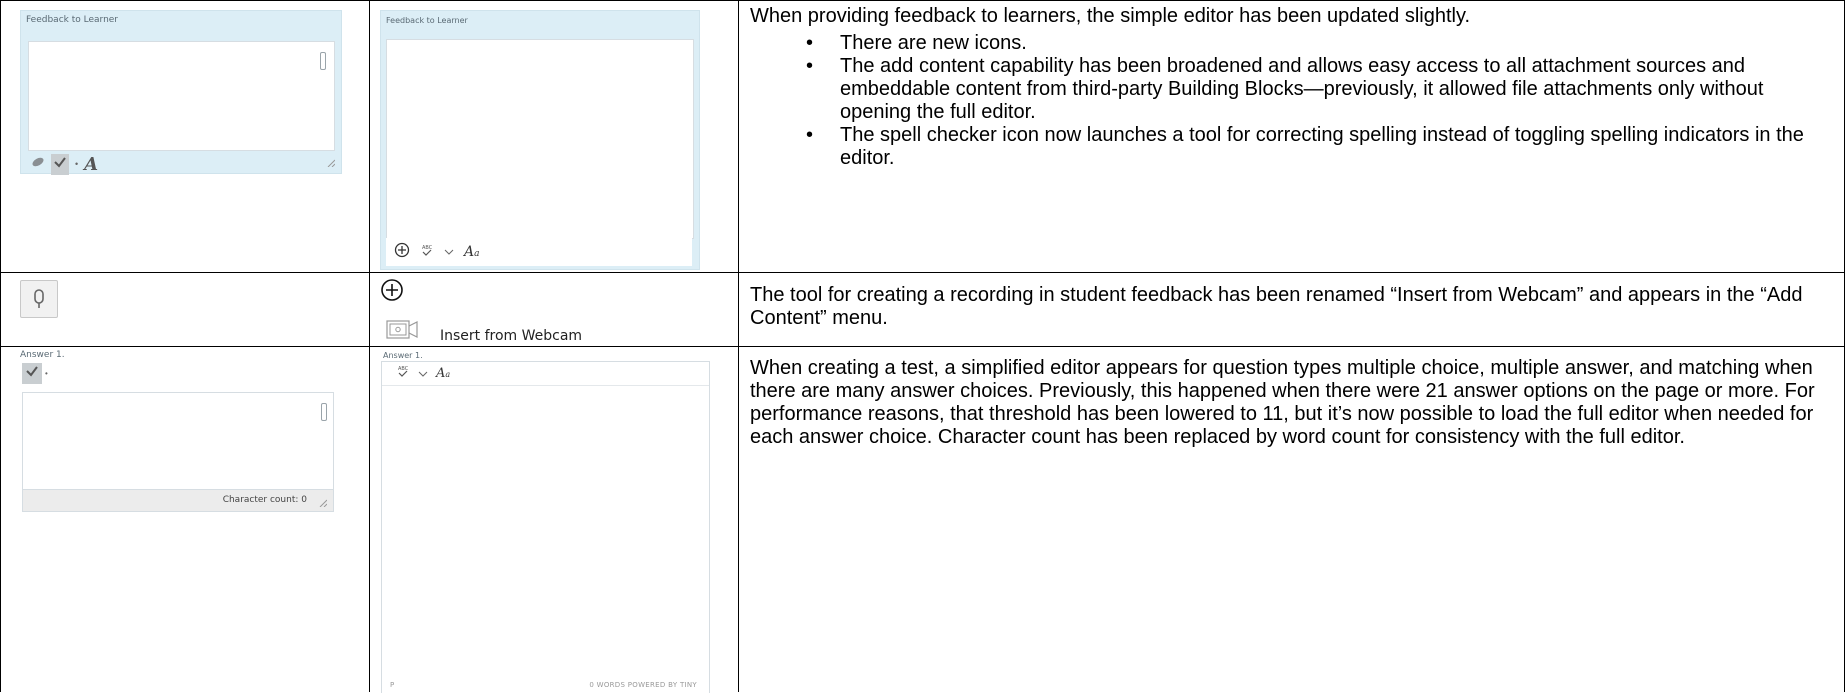  Describe the element at coordinates (42, 355) in the screenshot. I see `old-answer-label: Answer 1.` at that location.